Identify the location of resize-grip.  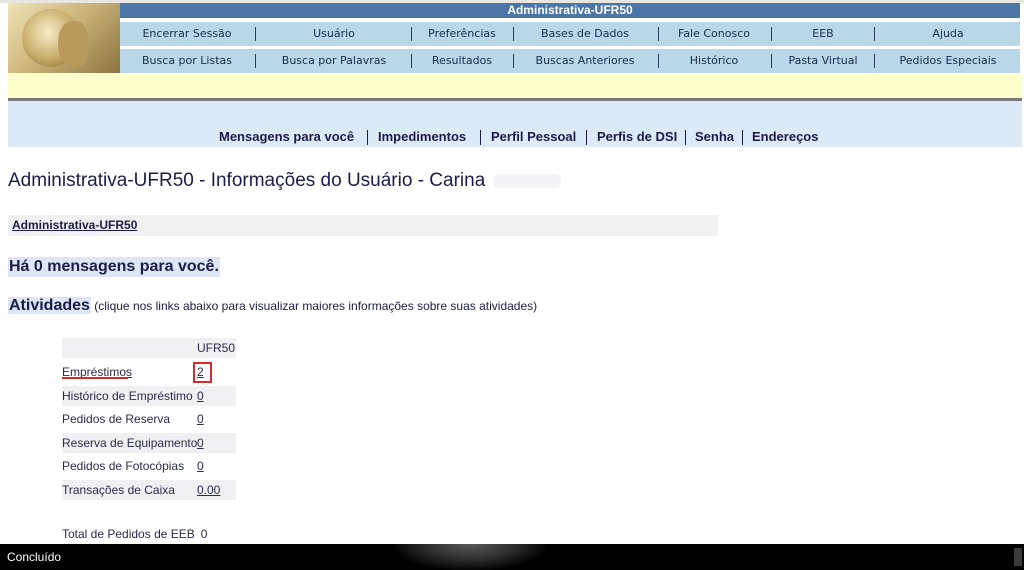
(1018, 557).